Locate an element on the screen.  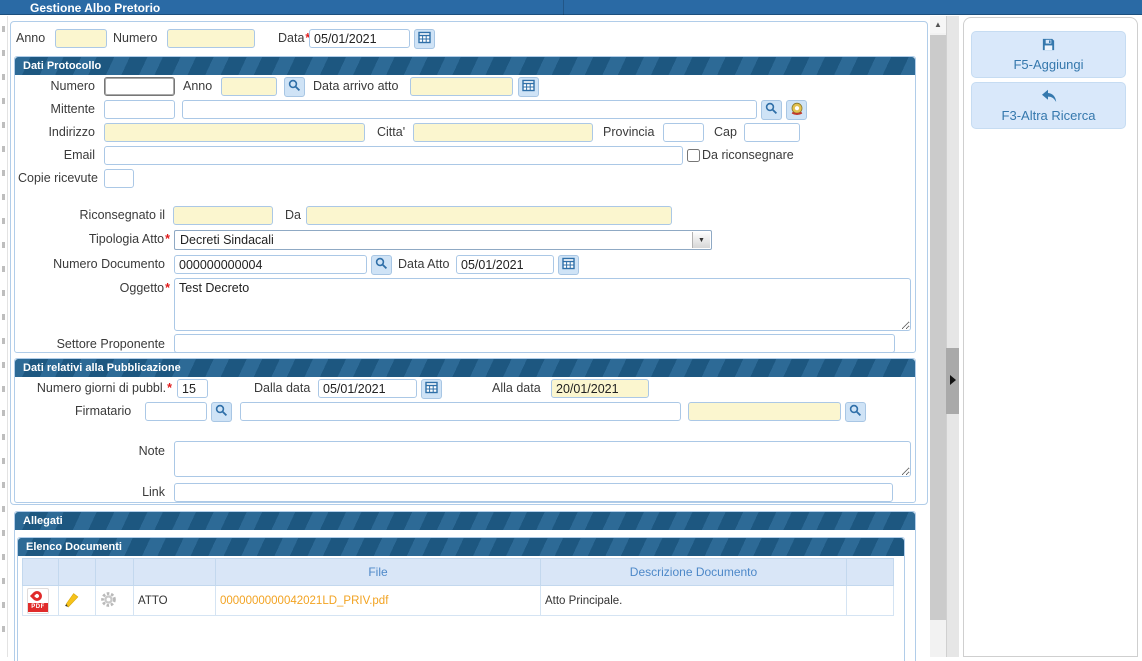
email-input is located at coordinates (393, 155).